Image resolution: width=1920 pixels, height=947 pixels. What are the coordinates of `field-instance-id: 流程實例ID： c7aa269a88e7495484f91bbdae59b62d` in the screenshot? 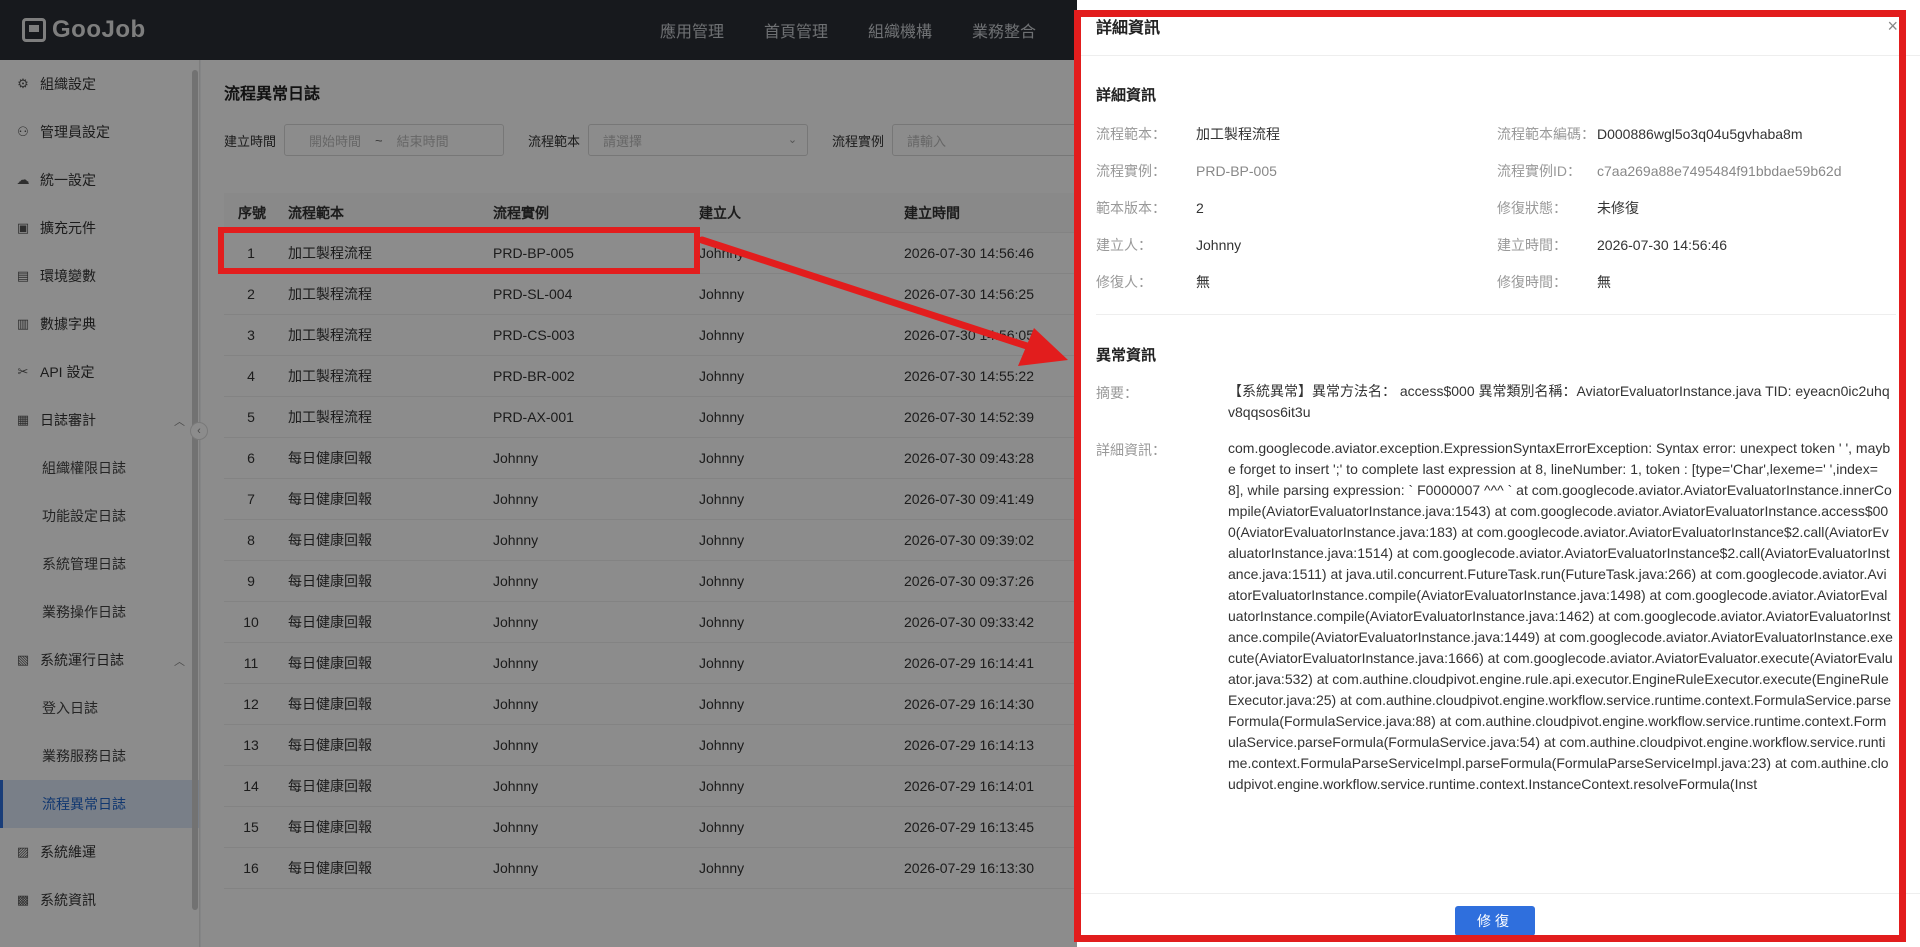 It's located at (1669, 171).